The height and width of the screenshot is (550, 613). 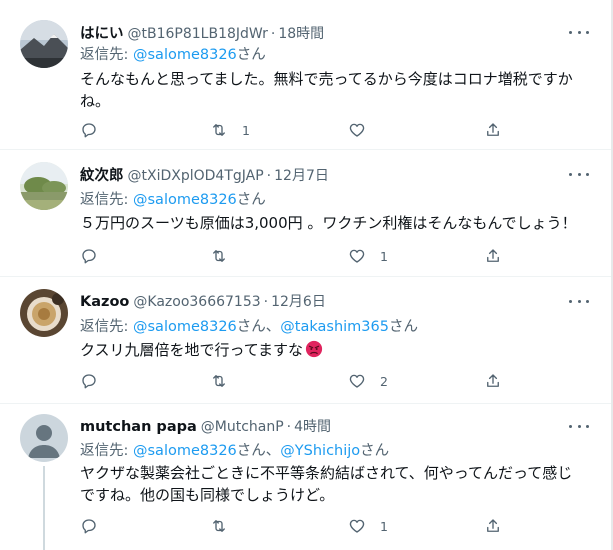 What do you see at coordinates (312, 426) in the screenshot?
I see `tweet-timestamp: 4時間` at bounding box center [312, 426].